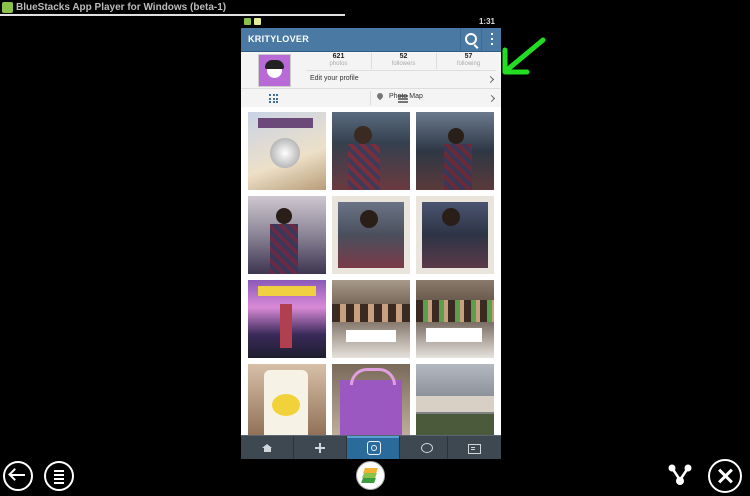 This screenshot has width=750, height=496. What do you see at coordinates (338, 64) in the screenshot?
I see `stat-label: photos` at bounding box center [338, 64].